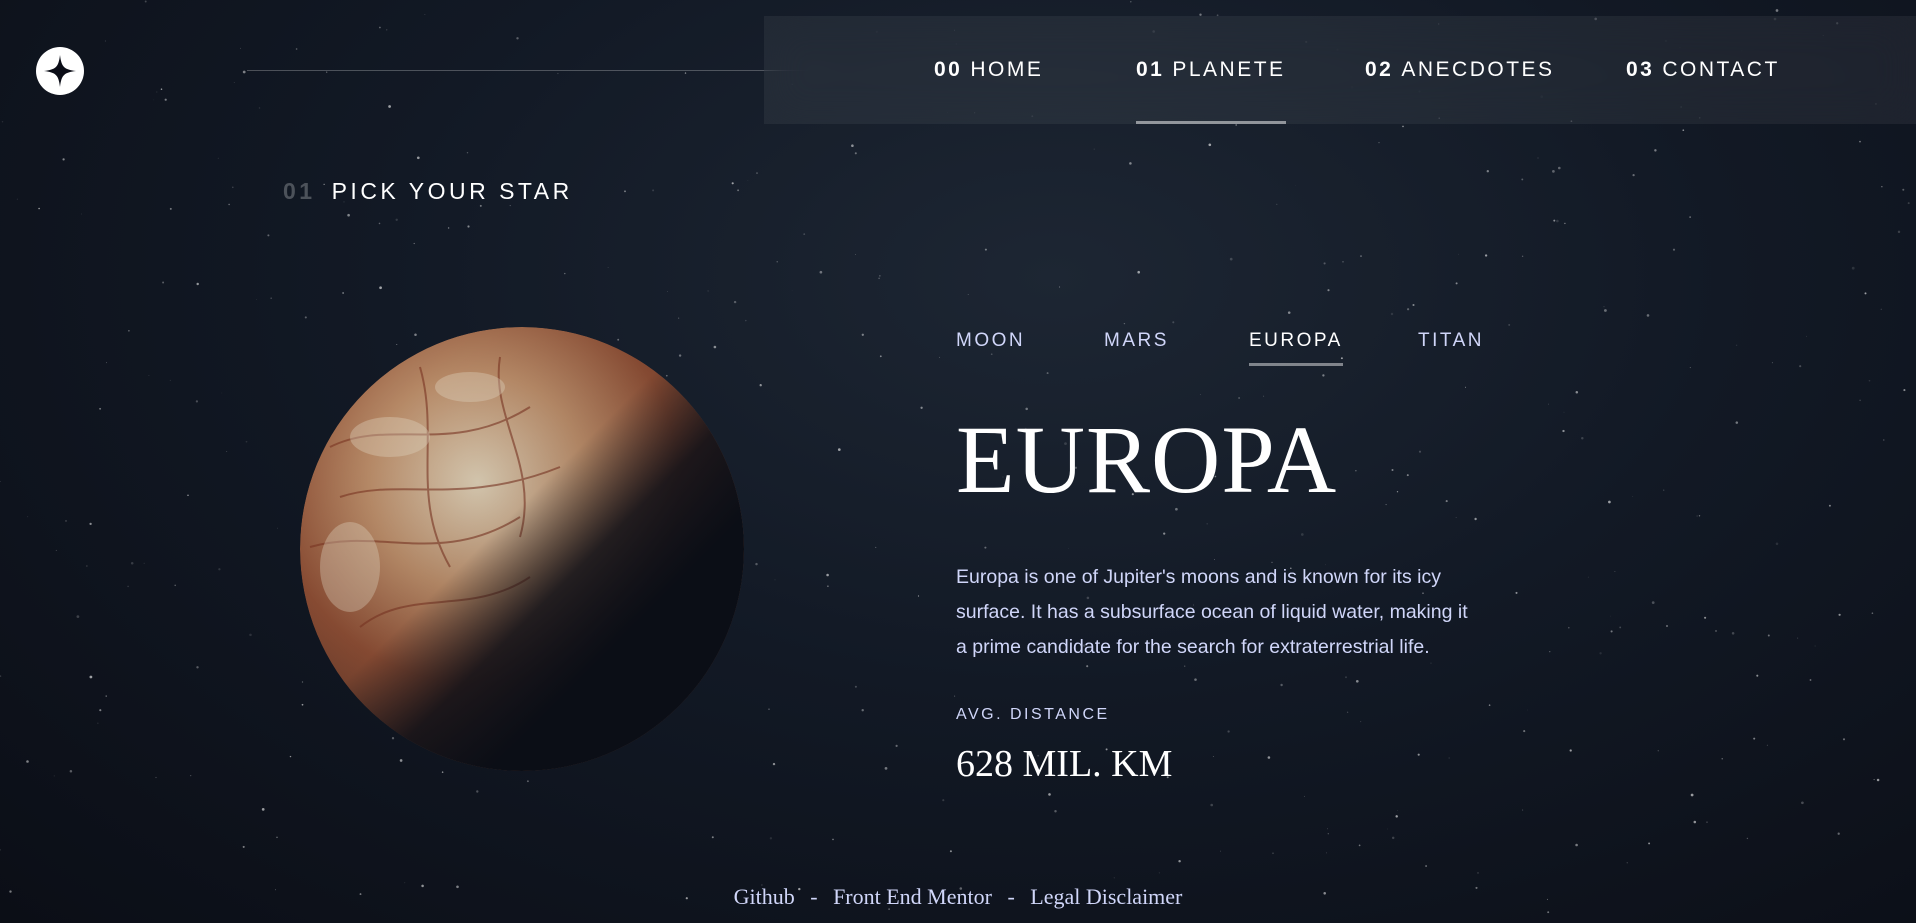 The width and height of the screenshot is (1916, 923). I want to click on page-title-number: 01, so click(299, 191).